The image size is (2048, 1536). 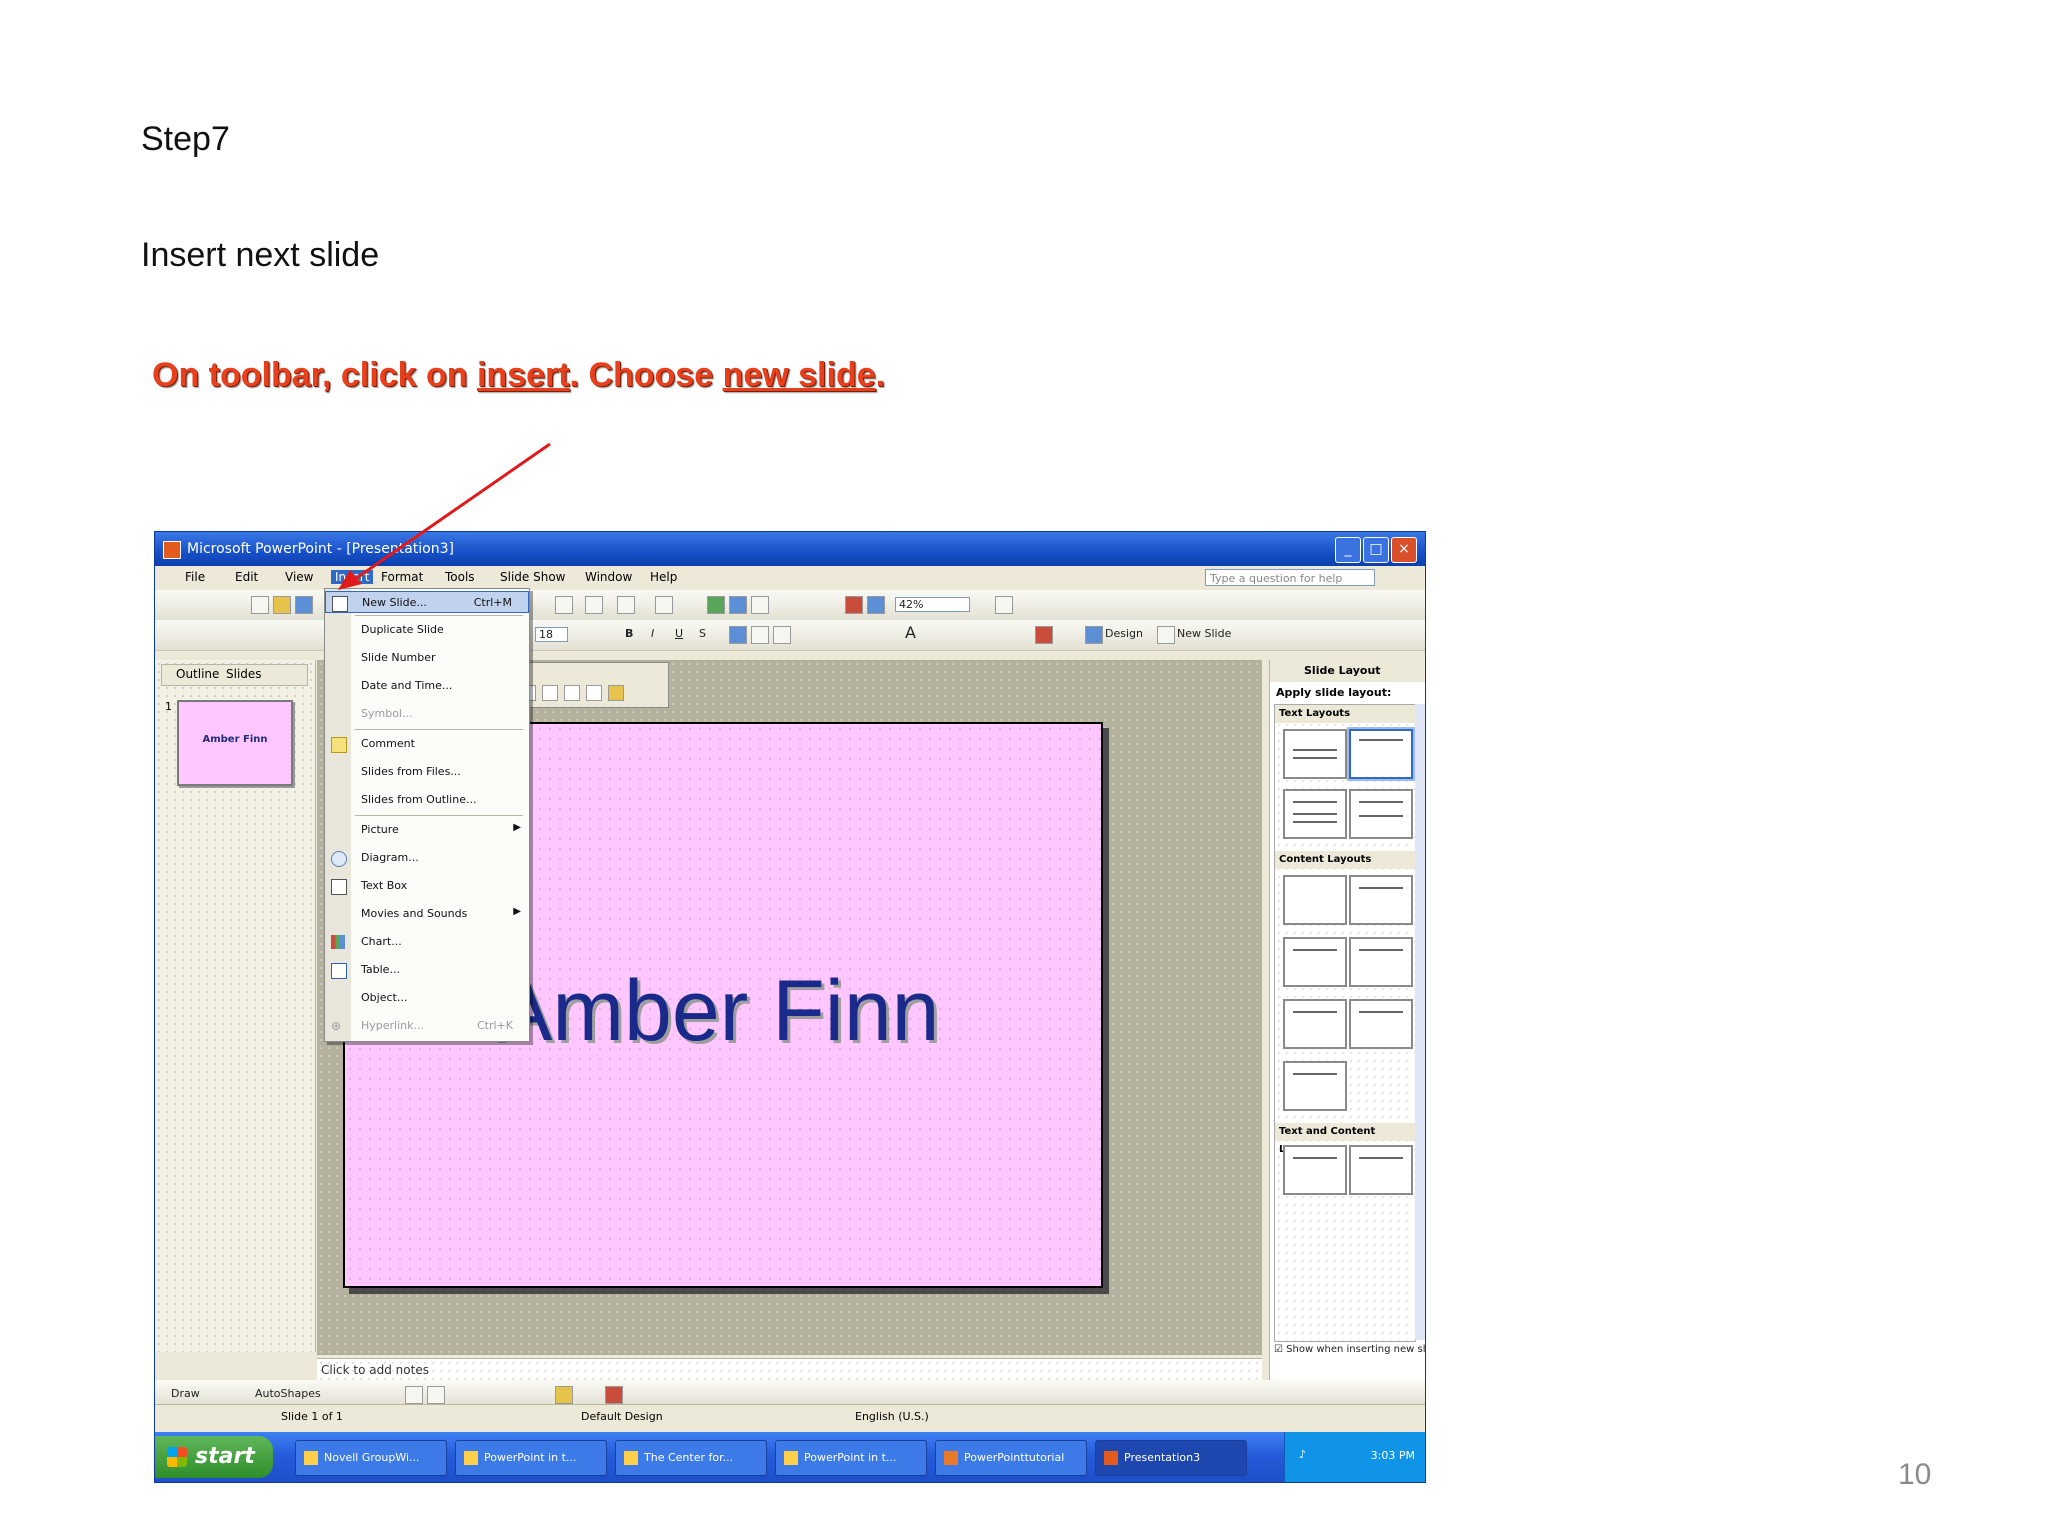 What do you see at coordinates (427, 914) in the screenshot?
I see `menu-item-movies-sounds: Movies and Sounds ▶` at bounding box center [427, 914].